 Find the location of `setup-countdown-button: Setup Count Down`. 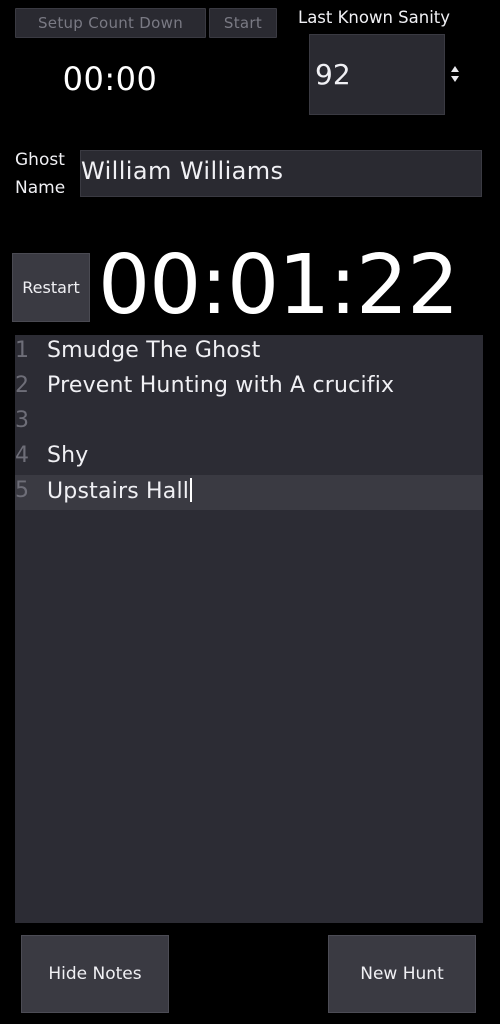

setup-countdown-button: Setup Count Down is located at coordinates (110, 23).